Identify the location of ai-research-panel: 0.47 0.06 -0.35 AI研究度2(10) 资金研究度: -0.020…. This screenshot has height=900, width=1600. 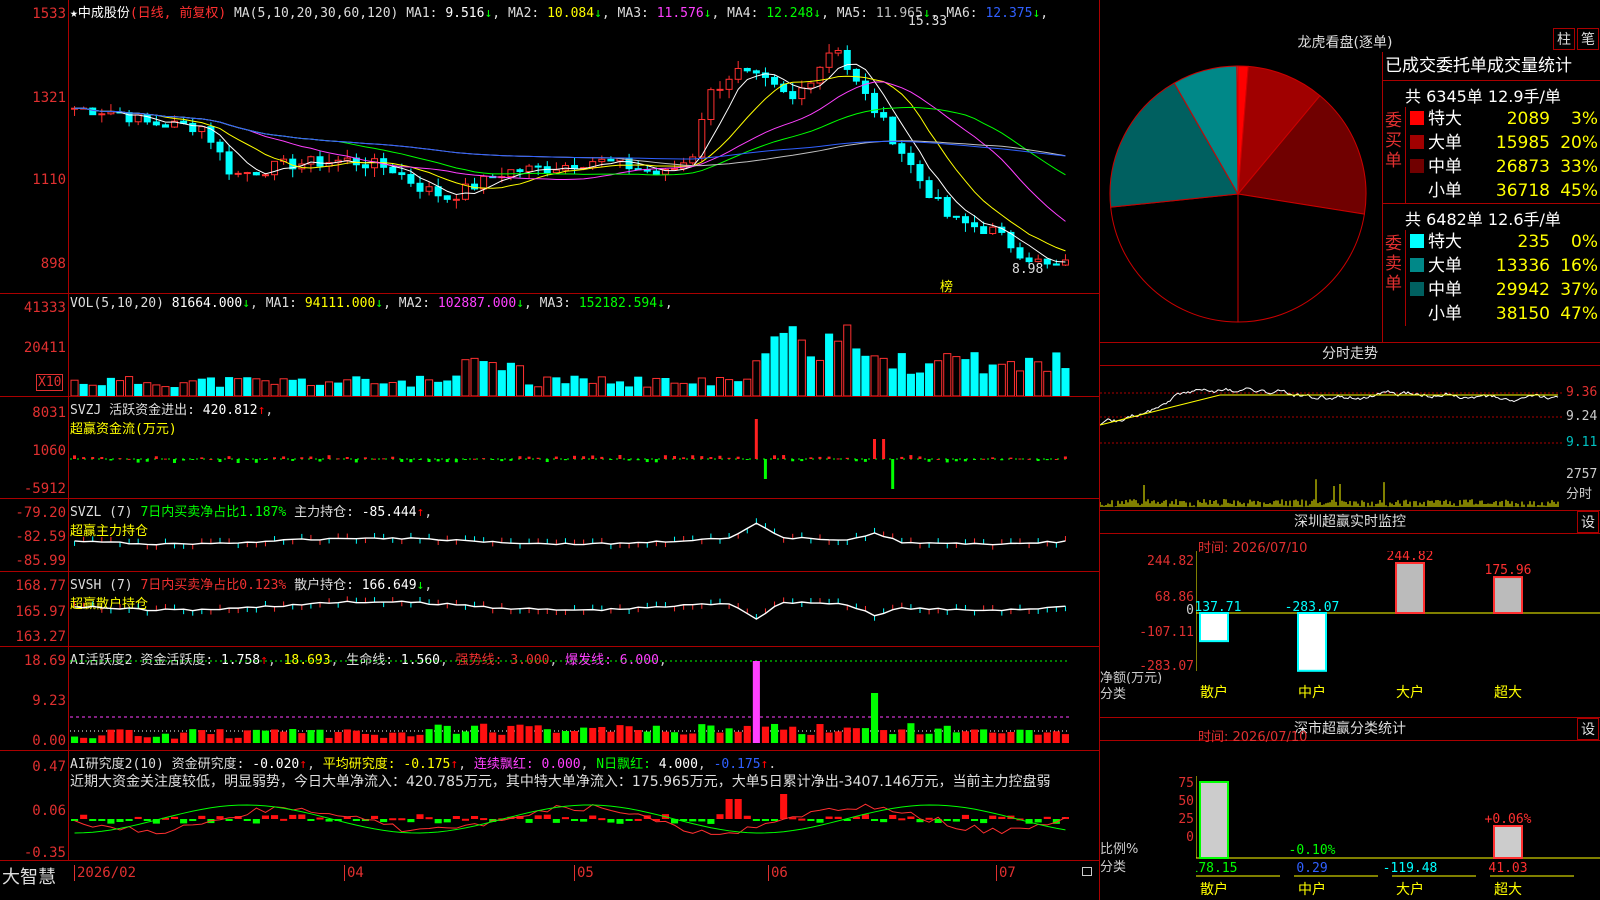
(550, 806).